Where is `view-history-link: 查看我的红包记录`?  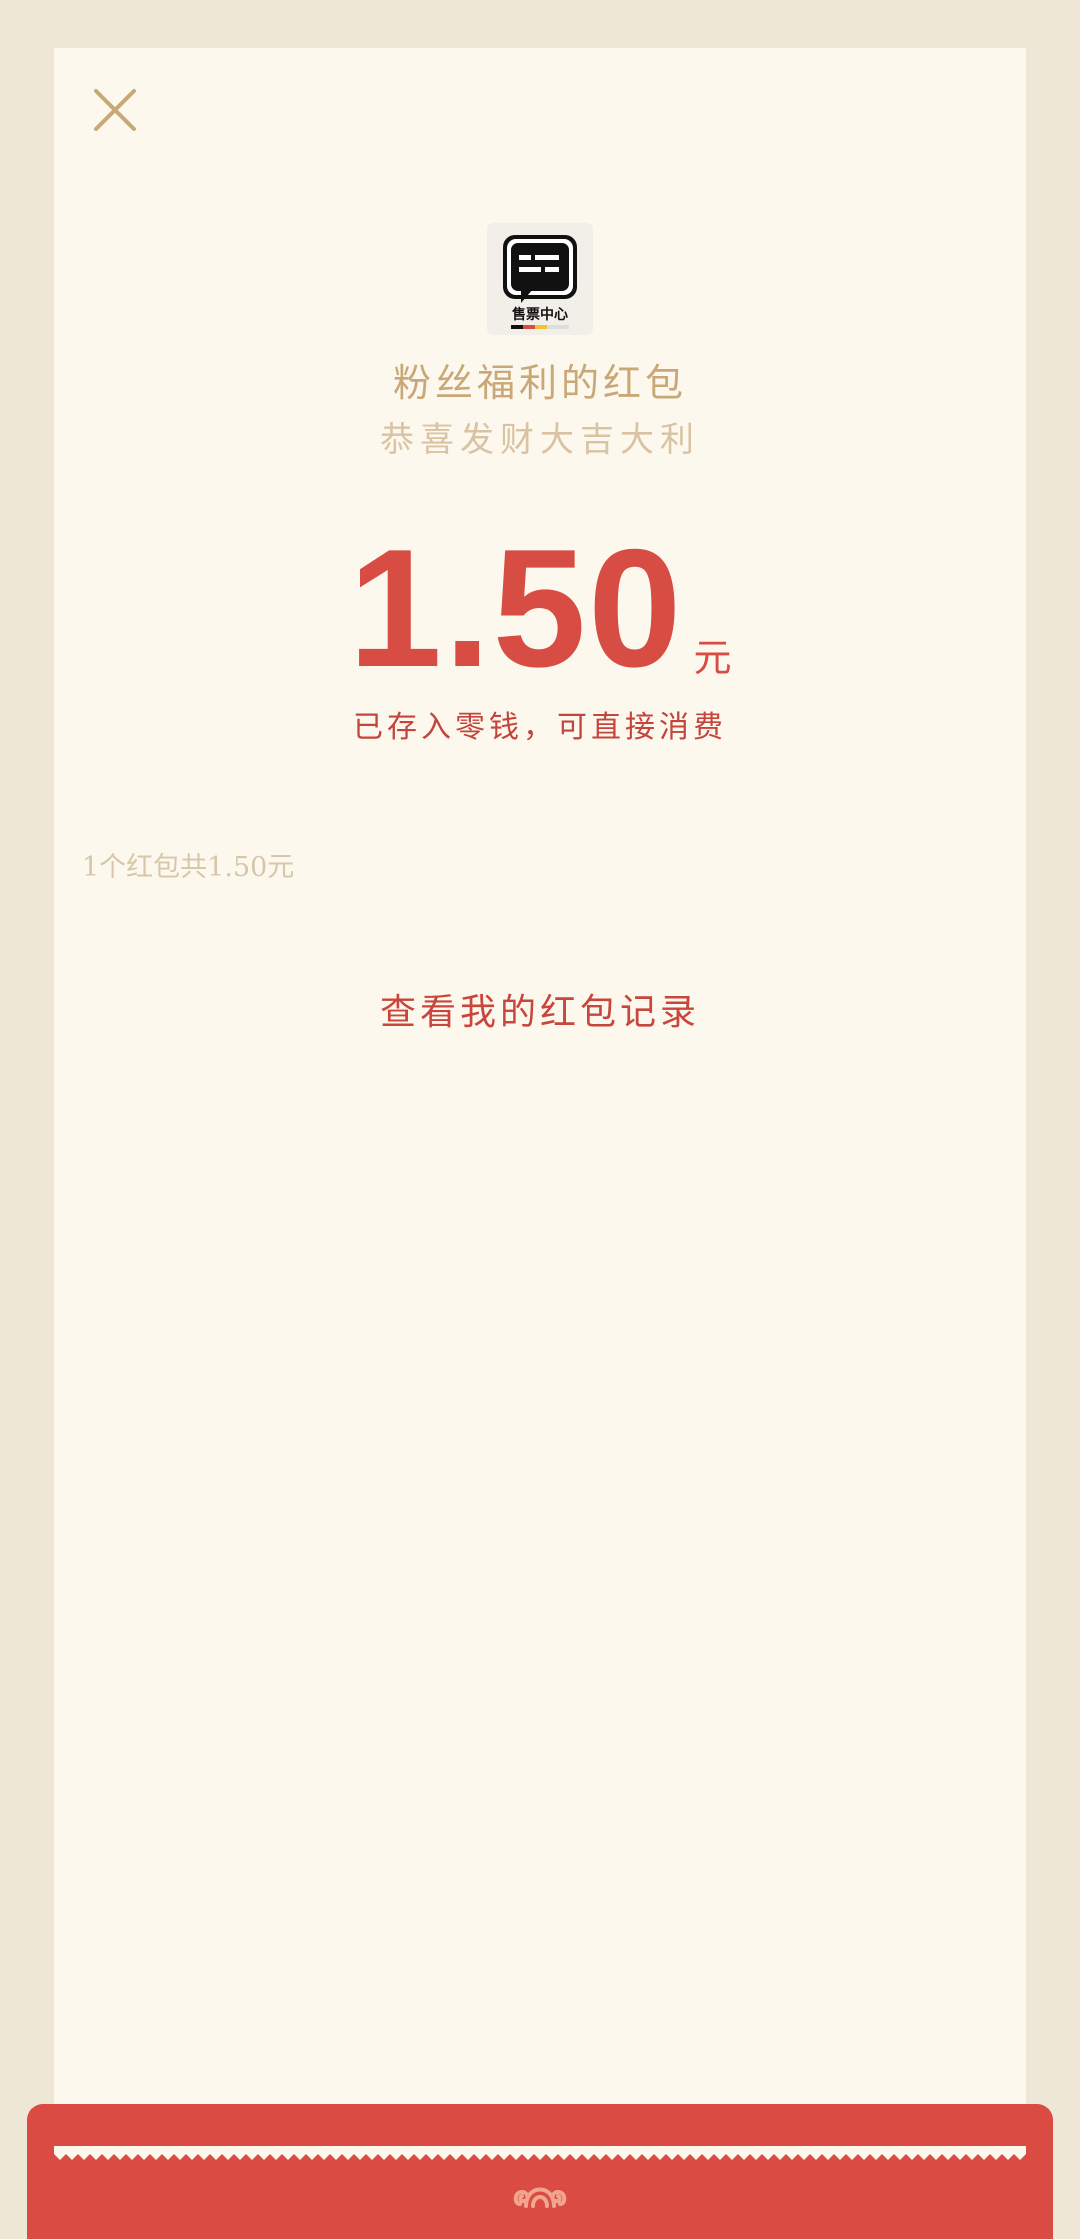 view-history-link: 查看我的红包记录 is located at coordinates (540, 1009).